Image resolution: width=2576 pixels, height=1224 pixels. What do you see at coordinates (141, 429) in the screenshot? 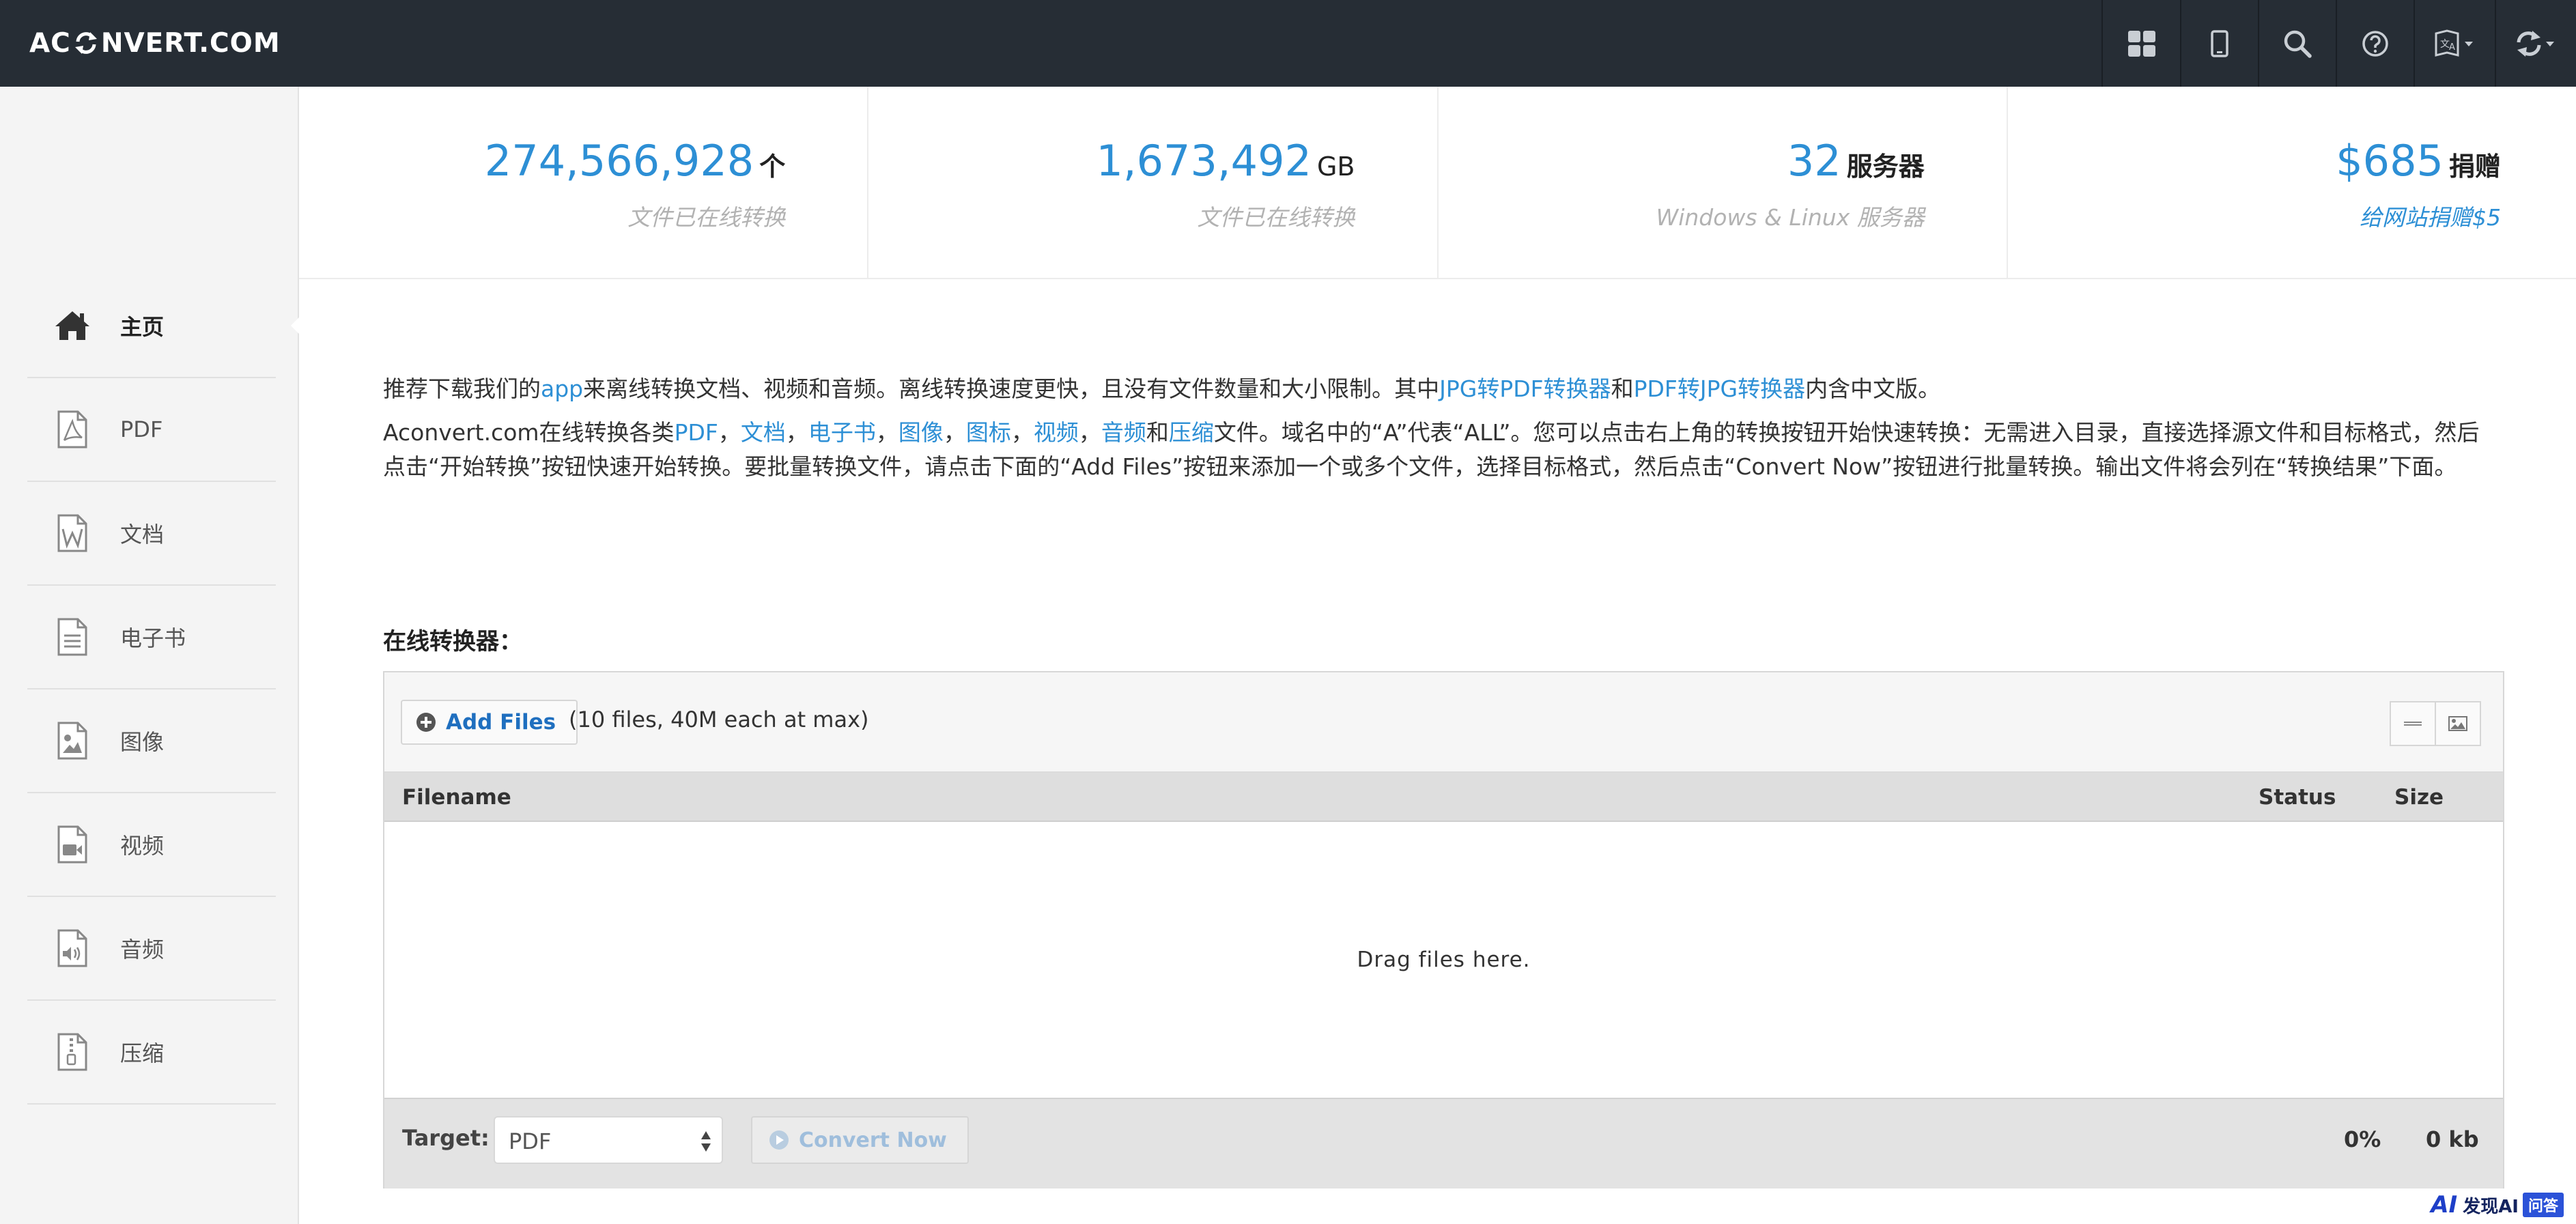
I see `sidebar-item-label: PDF` at bounding box center [141, 429].